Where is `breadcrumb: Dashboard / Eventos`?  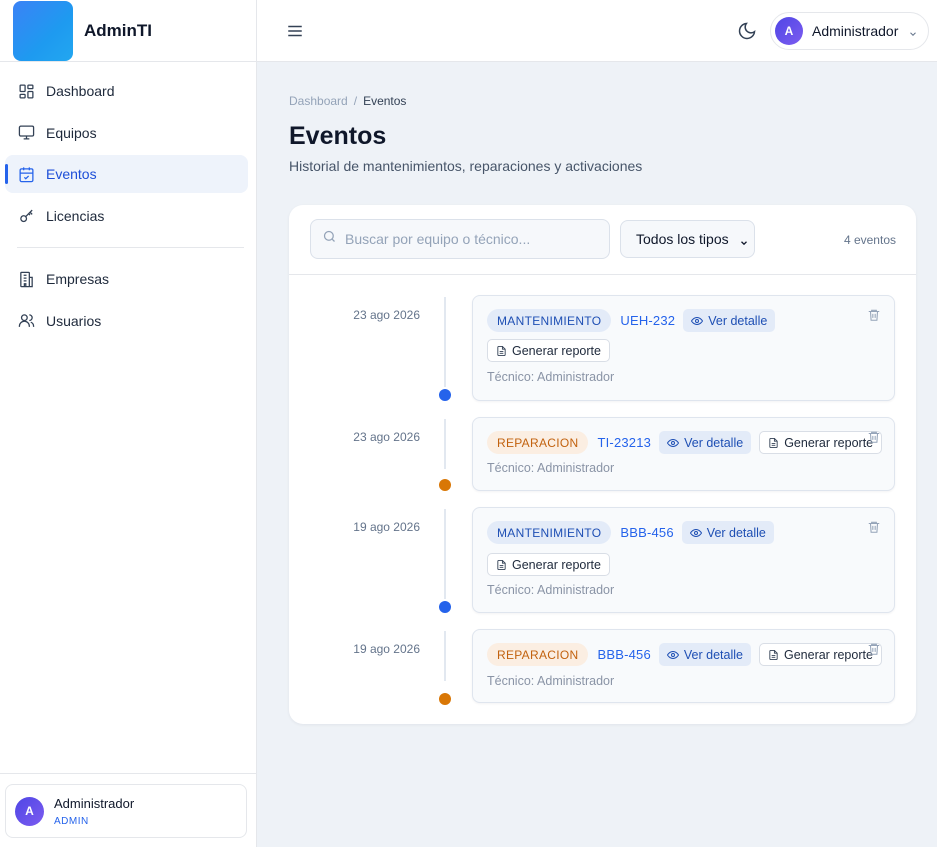
breadcrumb: Dashboard / Eventos is located at coordinates (347, 101).